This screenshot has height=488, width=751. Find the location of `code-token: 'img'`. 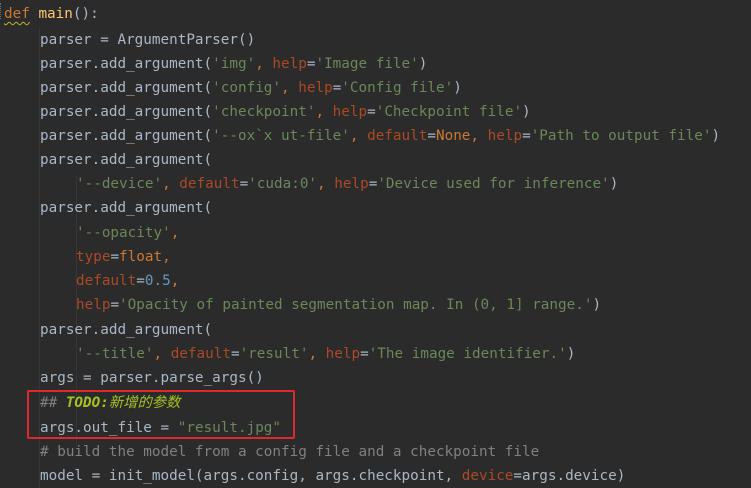

code-token: 'img' is located at coordinates (234, 64).